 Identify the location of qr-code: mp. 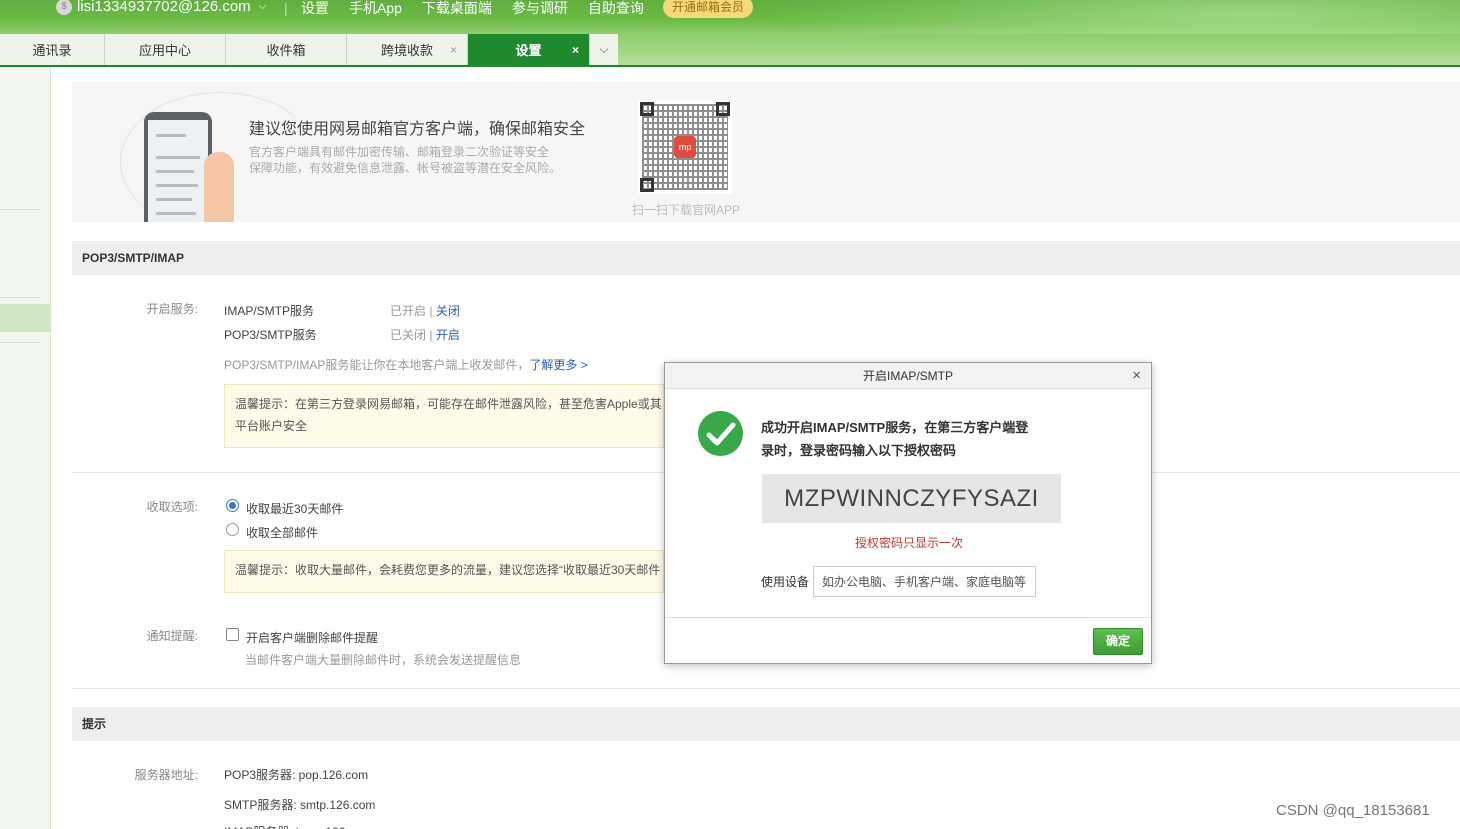
(685, 147).